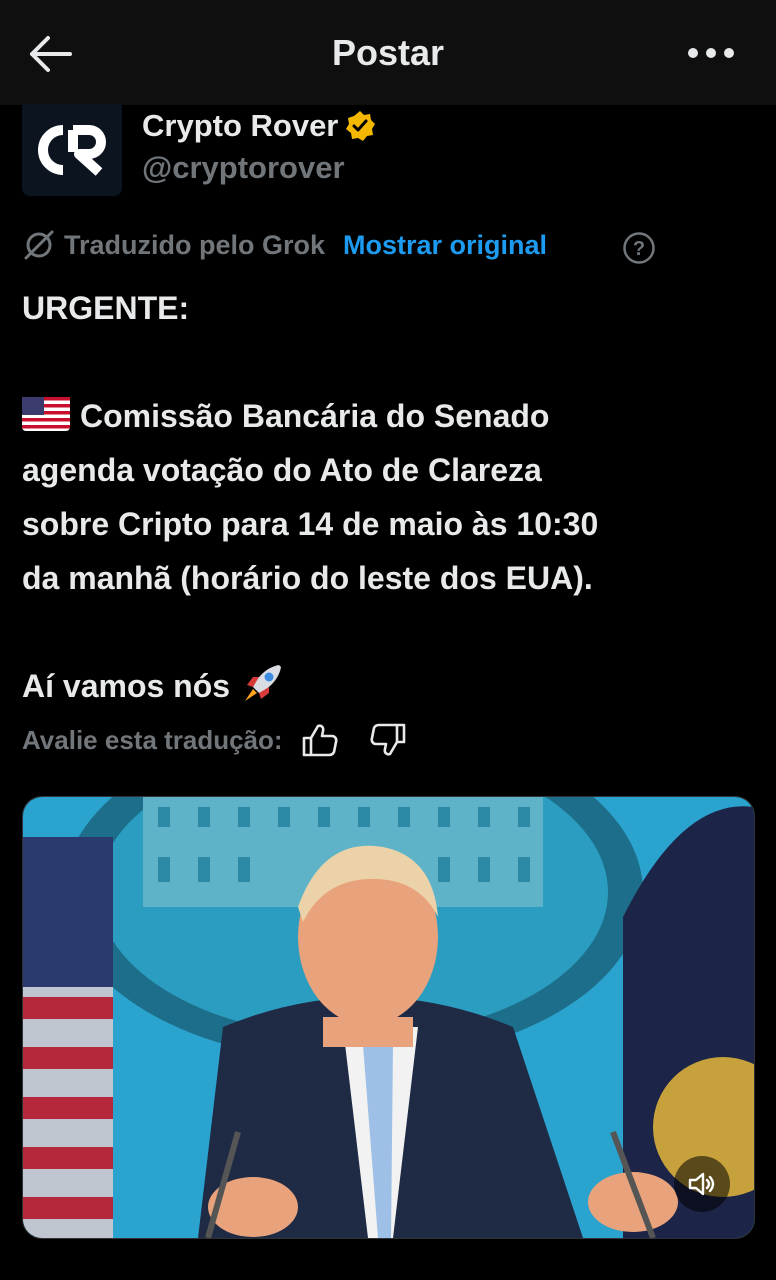 Image resolution: width=776 pixels, height=1280 pixels. I want to click on post-line-2: agenda votação do Ato de Clareza, so click(282, 470).